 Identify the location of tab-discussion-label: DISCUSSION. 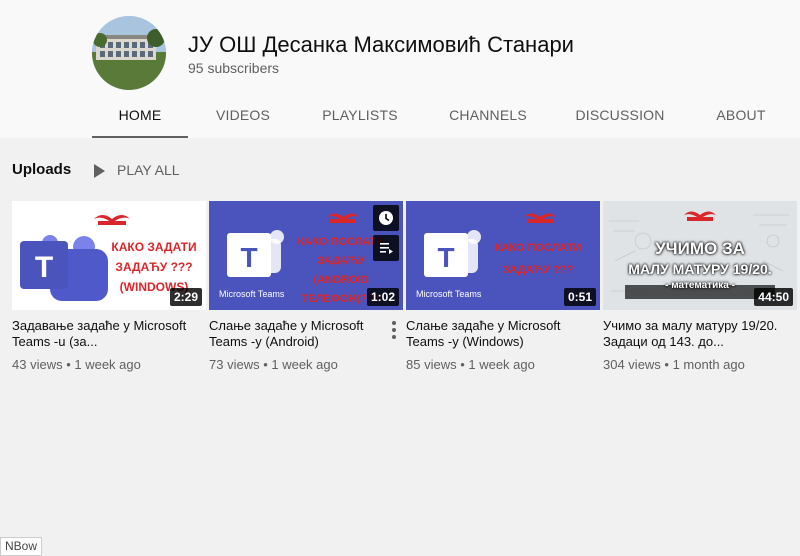
(620, 115).